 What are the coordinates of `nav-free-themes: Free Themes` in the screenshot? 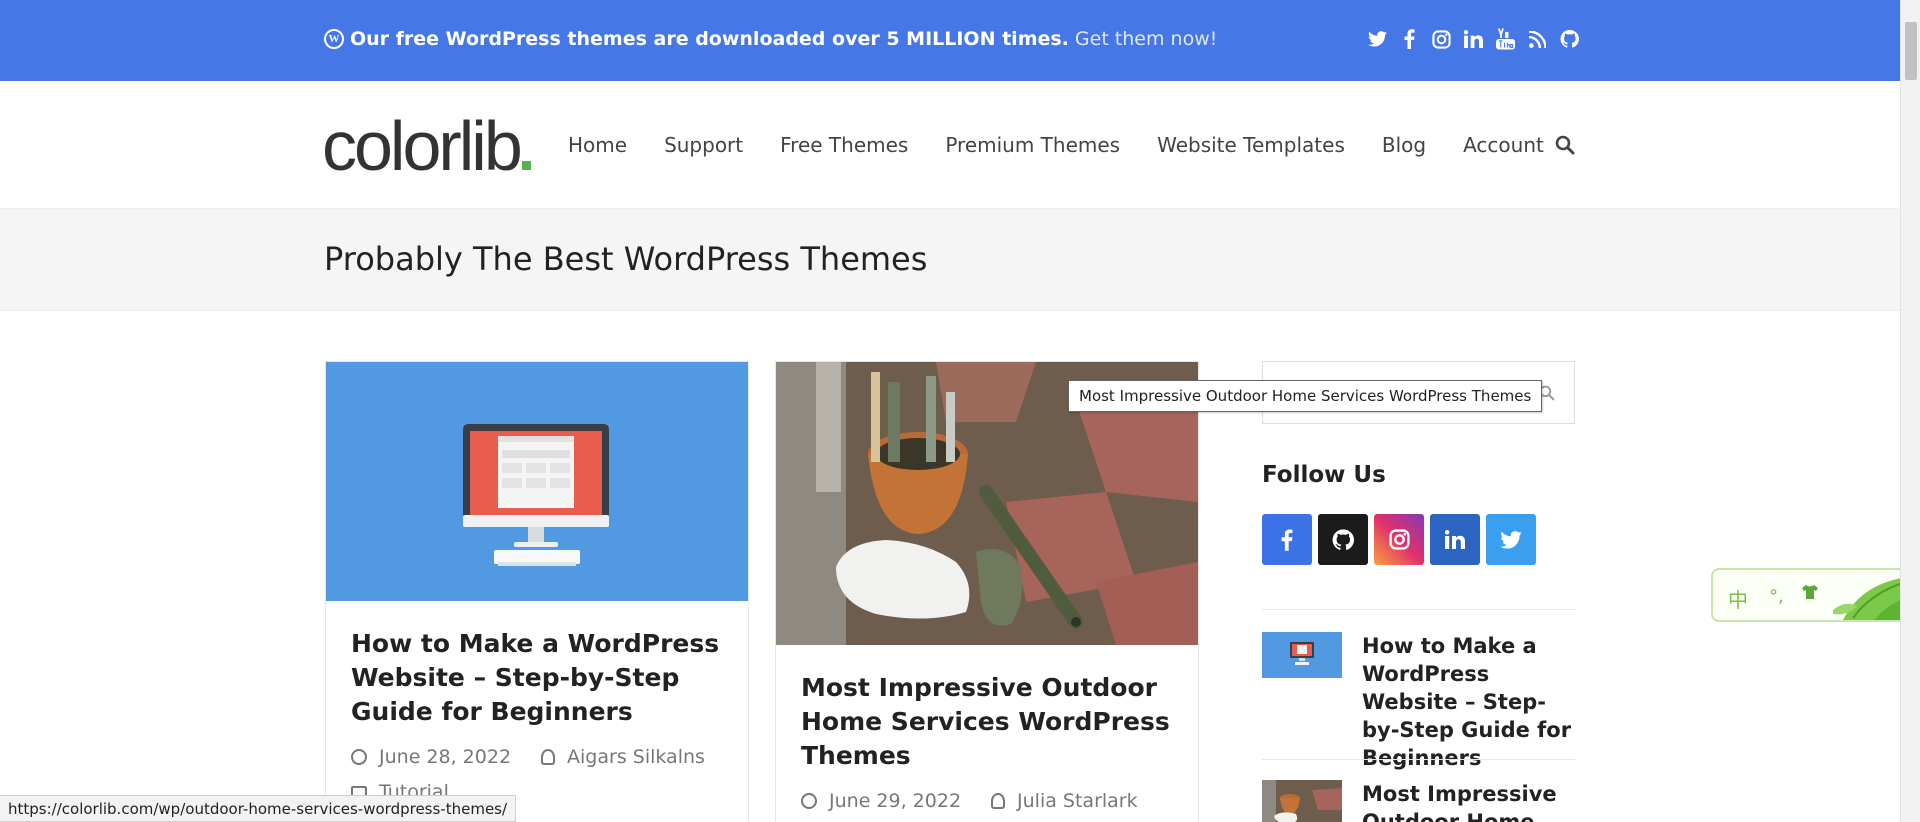 It's located at (844, 145).